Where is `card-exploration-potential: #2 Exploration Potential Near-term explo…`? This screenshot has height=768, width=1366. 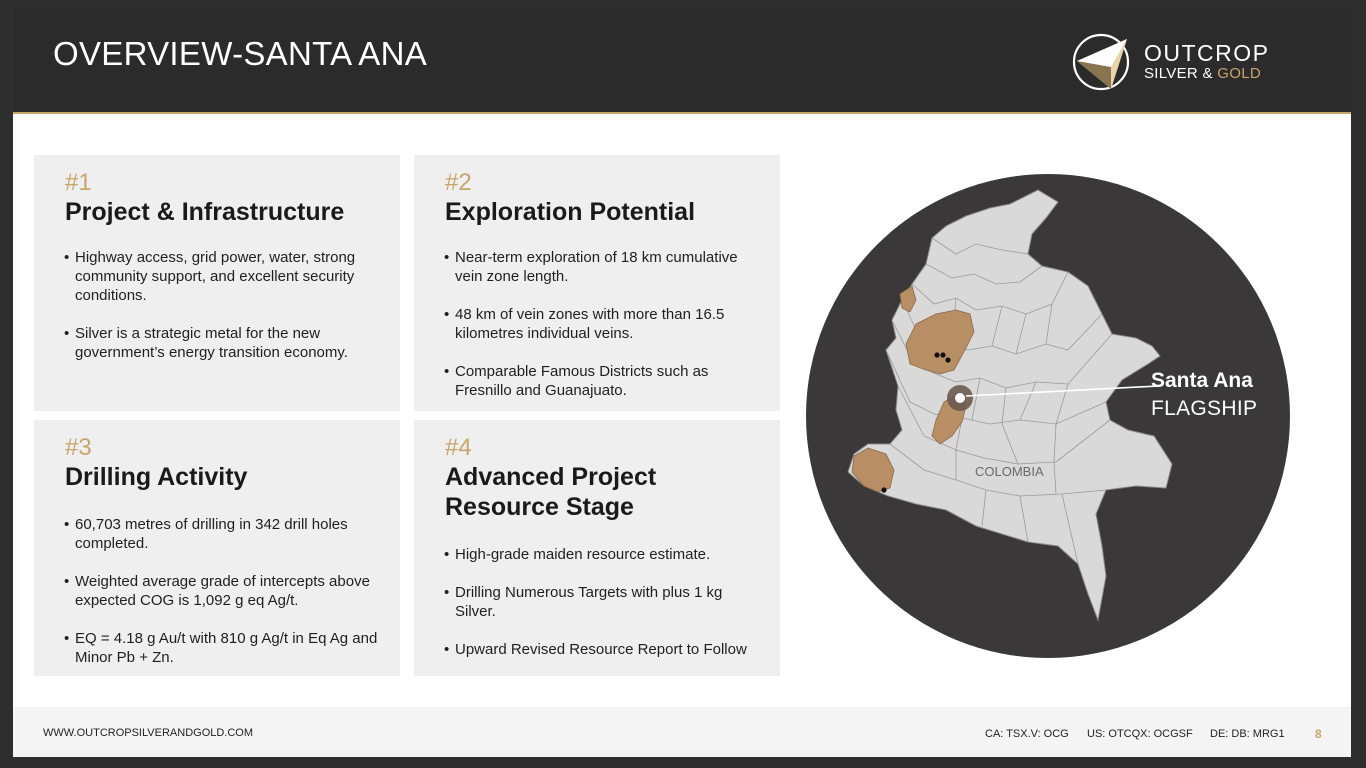 card-exploration-potential: #2 Exploration Potential Near-term explo… is located at coordinates (597, 283).